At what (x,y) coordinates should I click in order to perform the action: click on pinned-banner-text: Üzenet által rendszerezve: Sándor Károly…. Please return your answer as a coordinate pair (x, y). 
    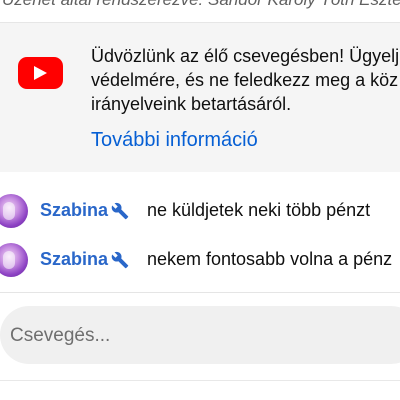
    Looking at the image, I should click on (201, 5).